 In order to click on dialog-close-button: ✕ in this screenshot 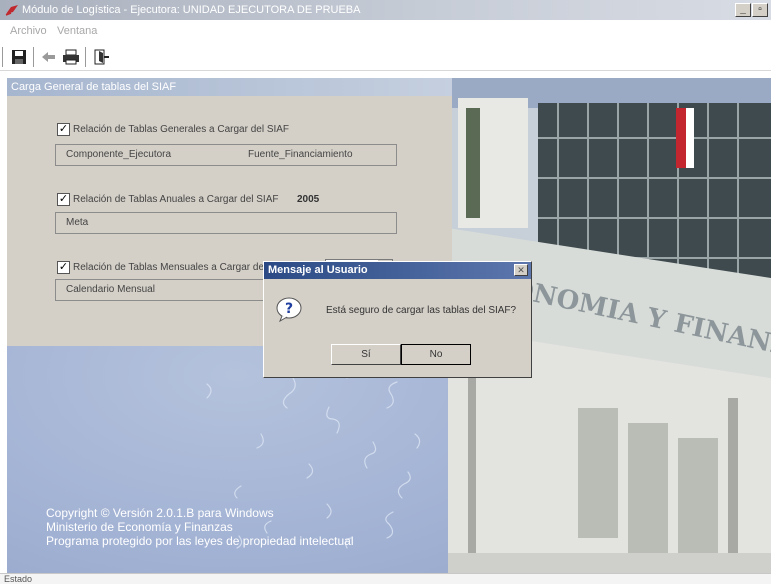, I will do `click(521, 270)`.